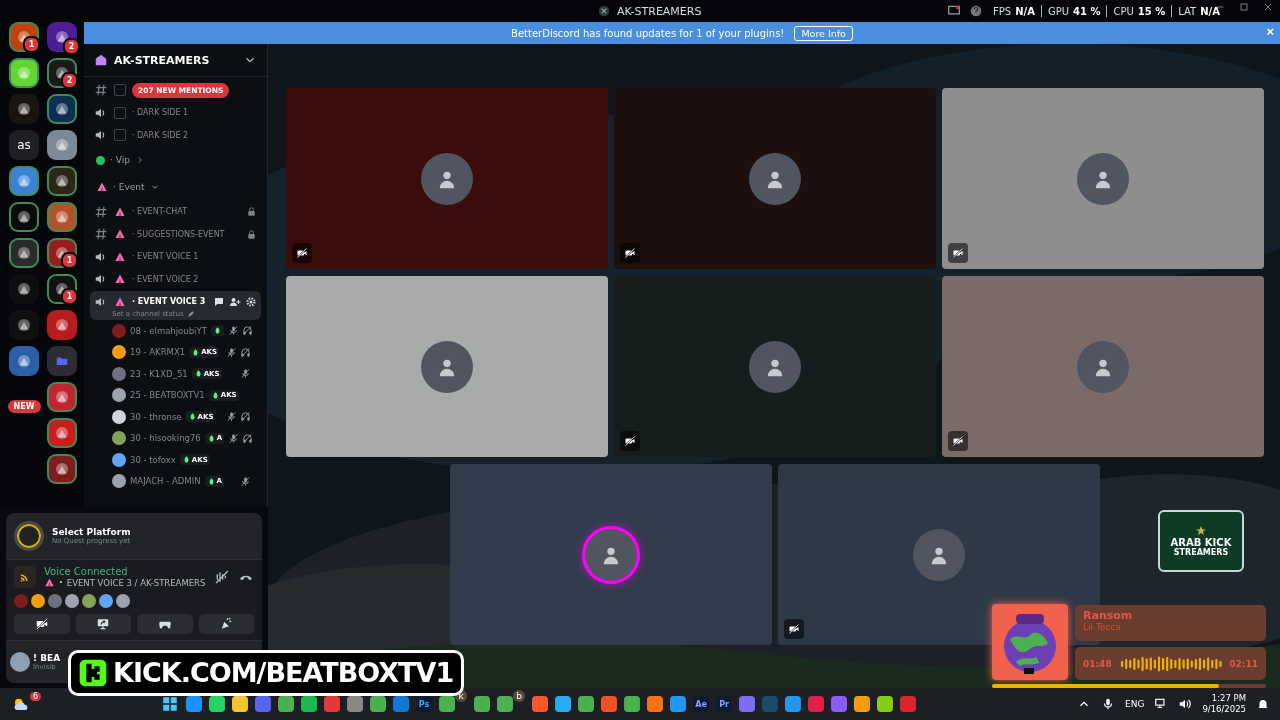 The image size is (1280, 720). I want to click on channel-item: · EVENT-CHAT, so click(175, 211).